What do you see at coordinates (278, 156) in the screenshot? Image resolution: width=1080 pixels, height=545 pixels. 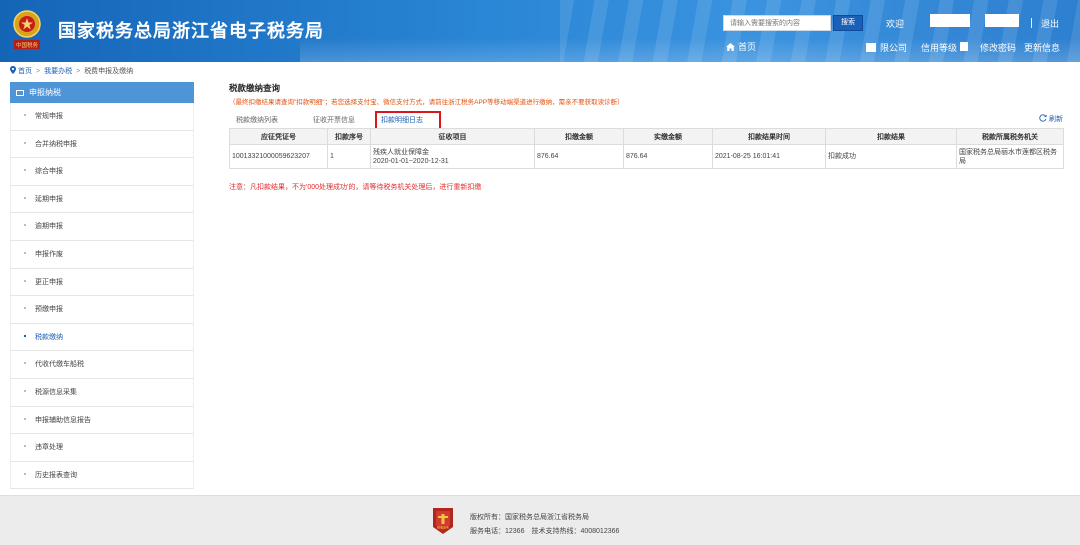 I see `cell-voucher-no: 10013321000059623207` at bounding box center [278, 156].